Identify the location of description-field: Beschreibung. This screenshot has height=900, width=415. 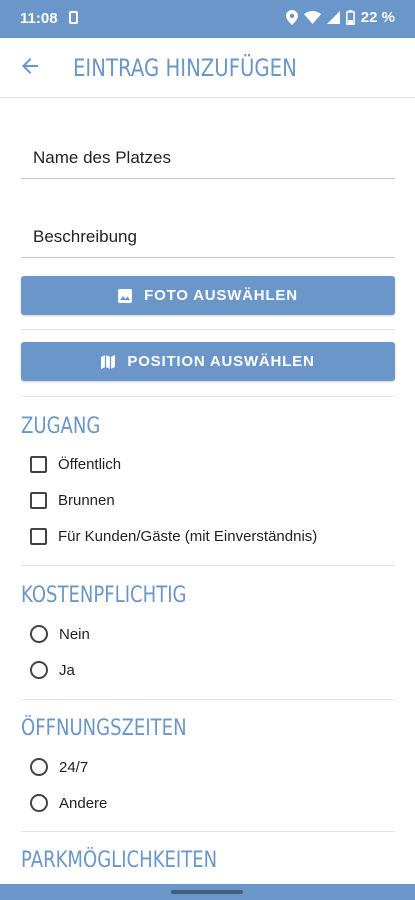
(208, 233).